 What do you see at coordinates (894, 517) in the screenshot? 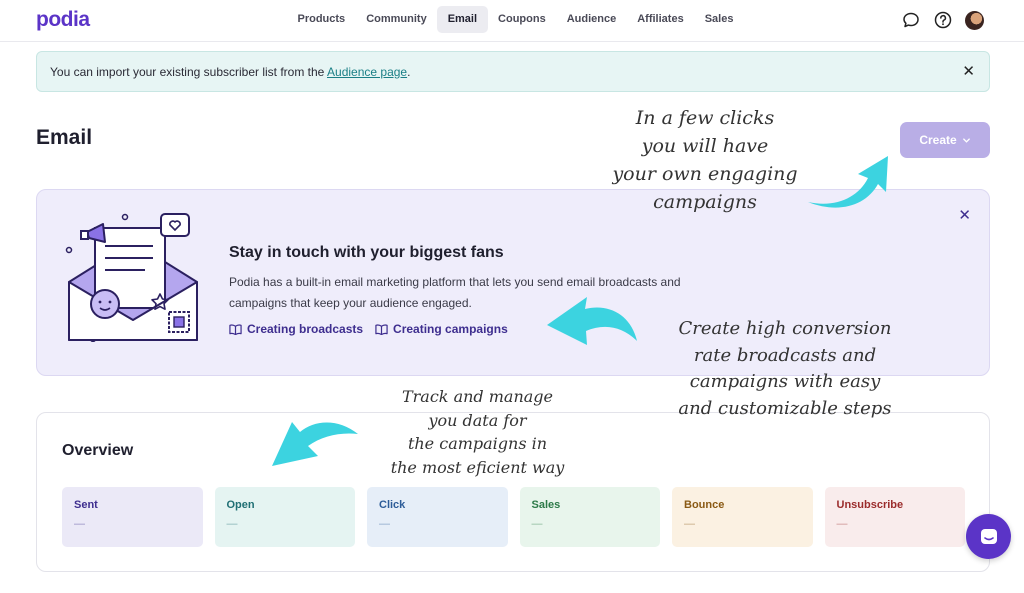
I see `stat-unsubscribe: Unsubscribe —` at bounding box center [894, 517].